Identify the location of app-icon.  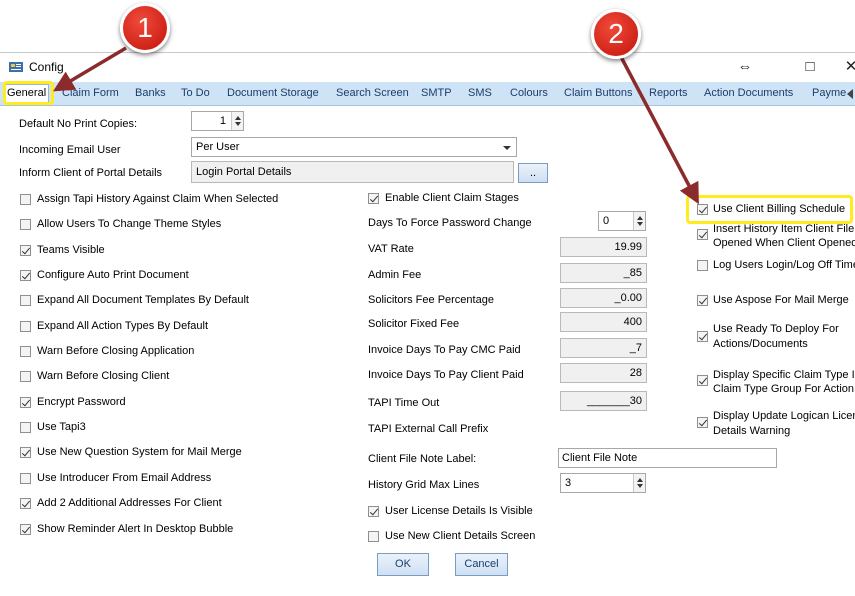
(16, 67).